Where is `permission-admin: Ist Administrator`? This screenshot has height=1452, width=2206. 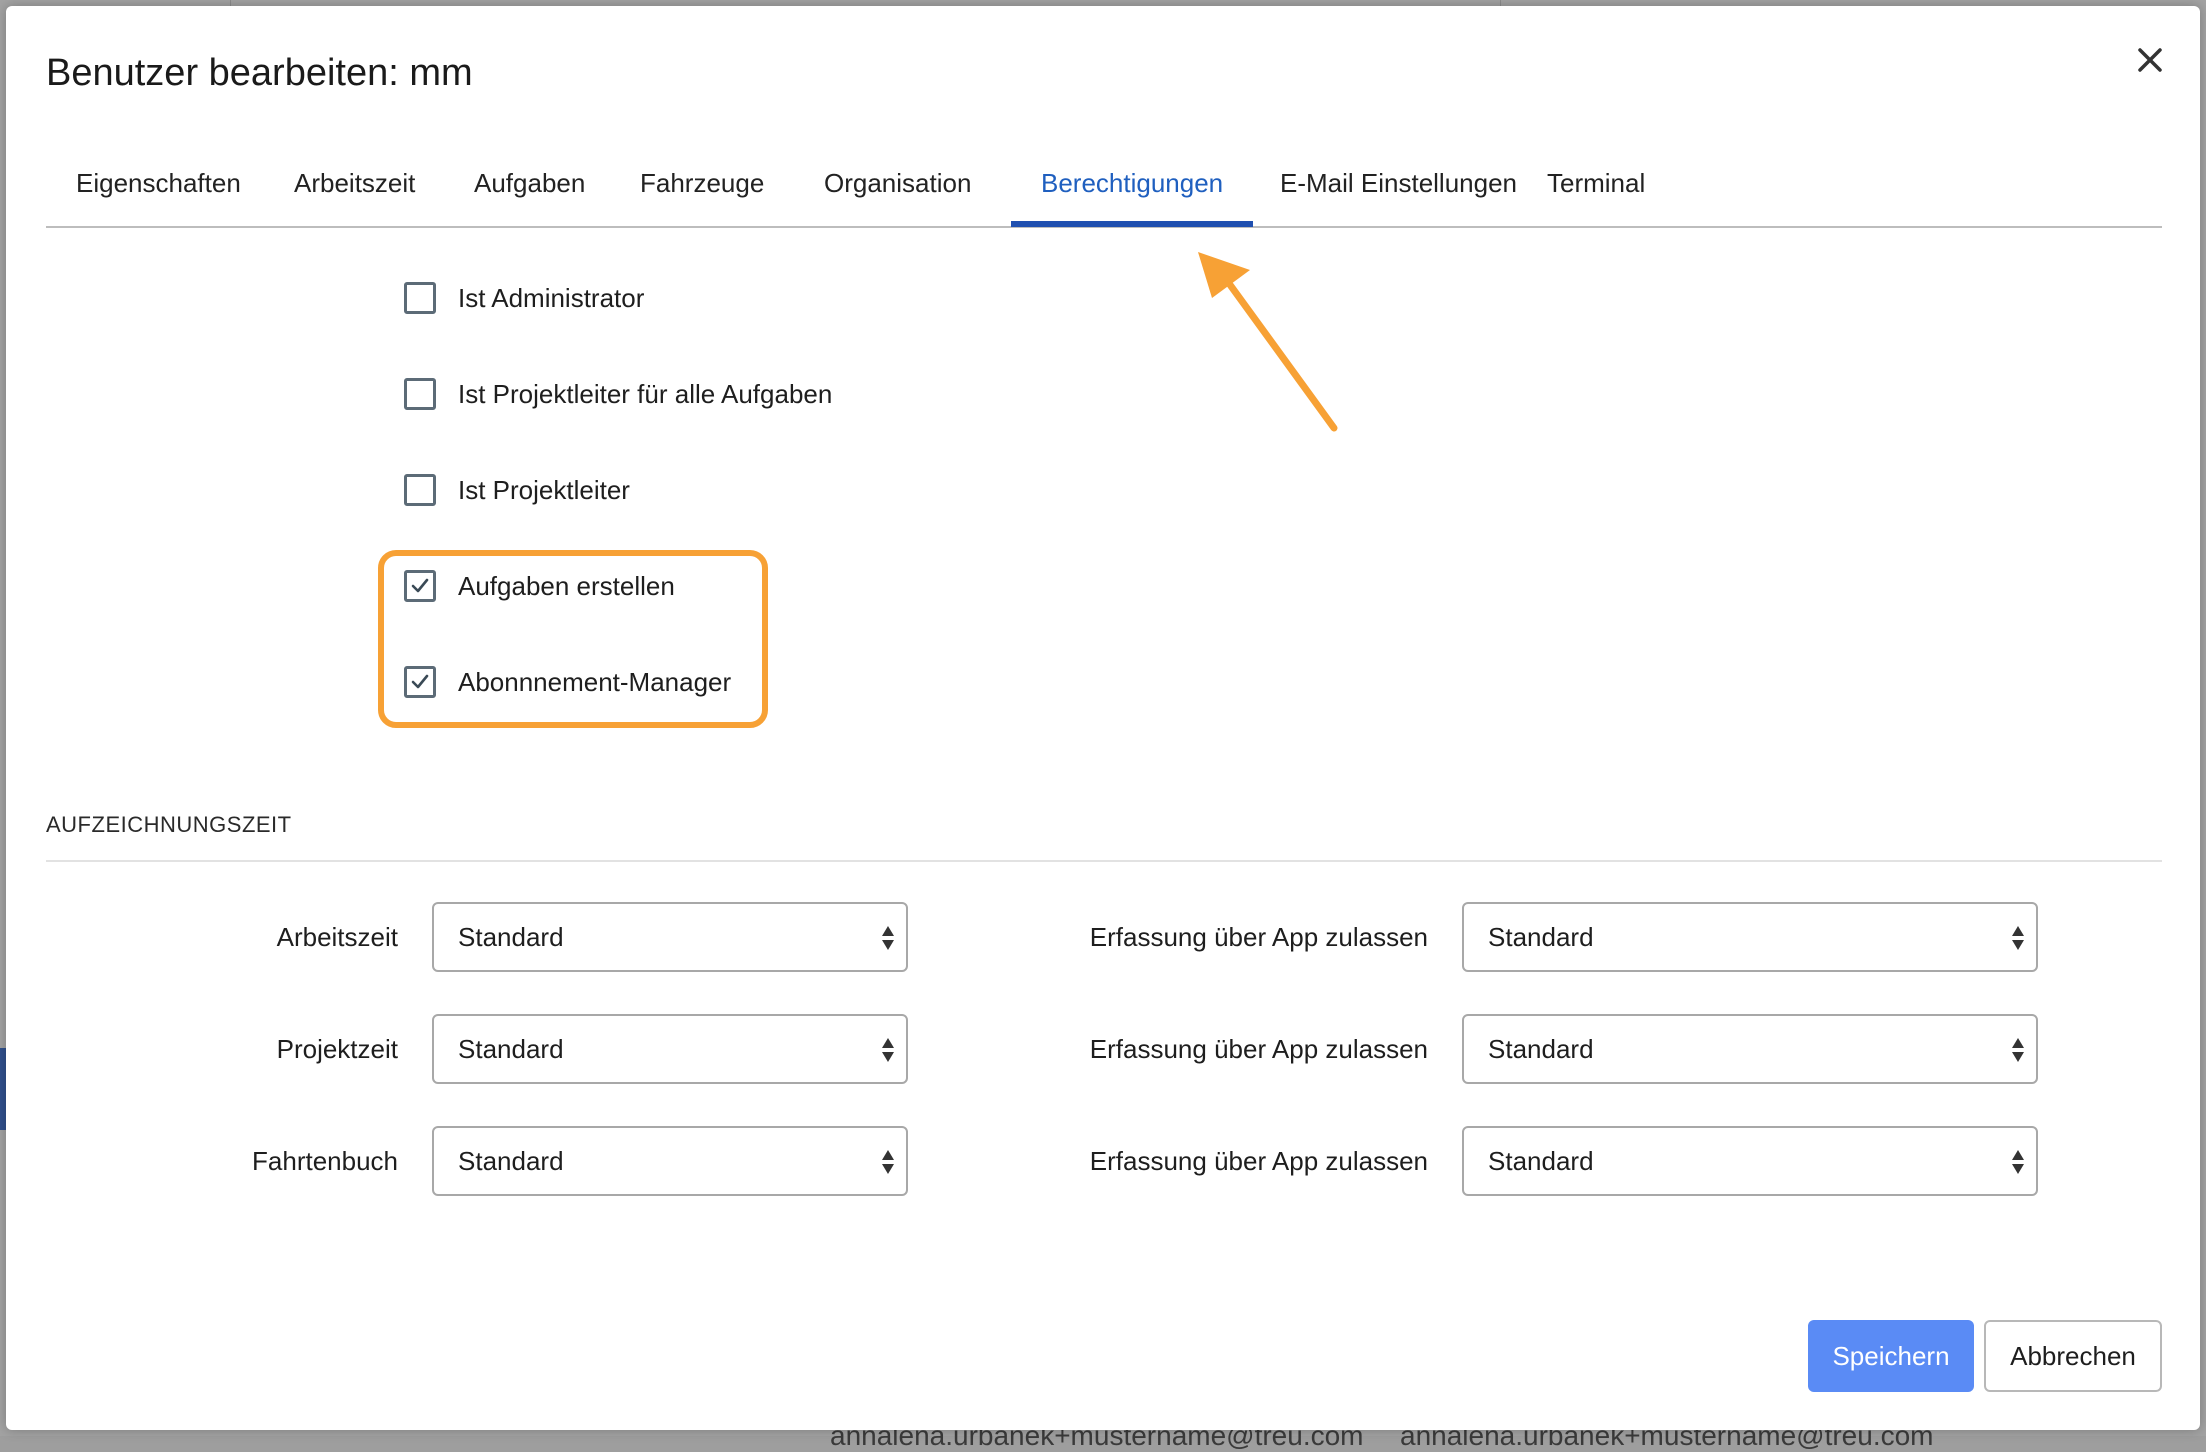 permission-admin: Ist Administrator is located at coordinates (524, 298).